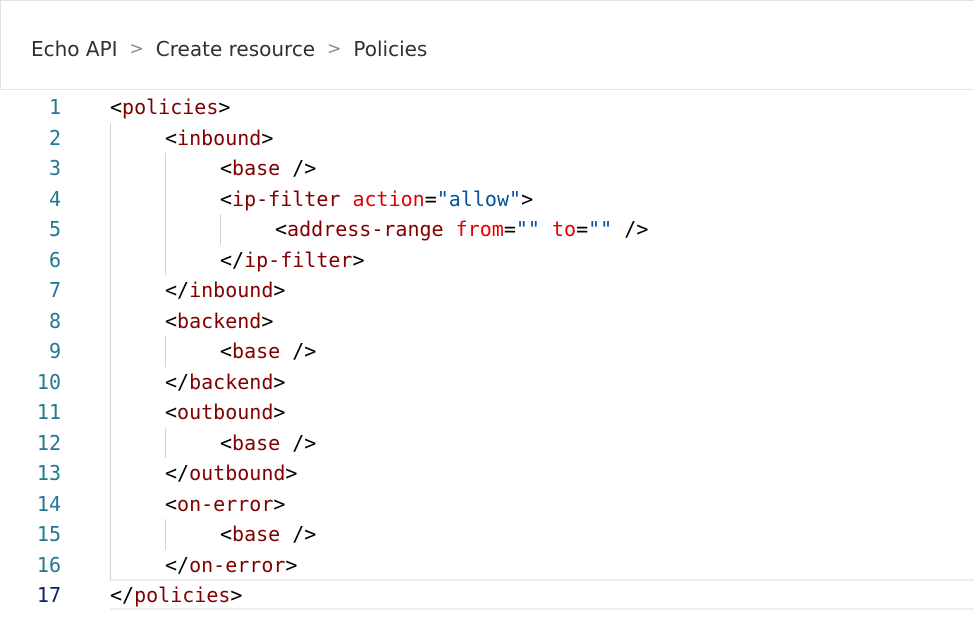  What do you see at coordinates (235, 49) in the screenshot?
I see `breadcrumb-item-create-resource: Create resource` at bounding box center [235, 49].